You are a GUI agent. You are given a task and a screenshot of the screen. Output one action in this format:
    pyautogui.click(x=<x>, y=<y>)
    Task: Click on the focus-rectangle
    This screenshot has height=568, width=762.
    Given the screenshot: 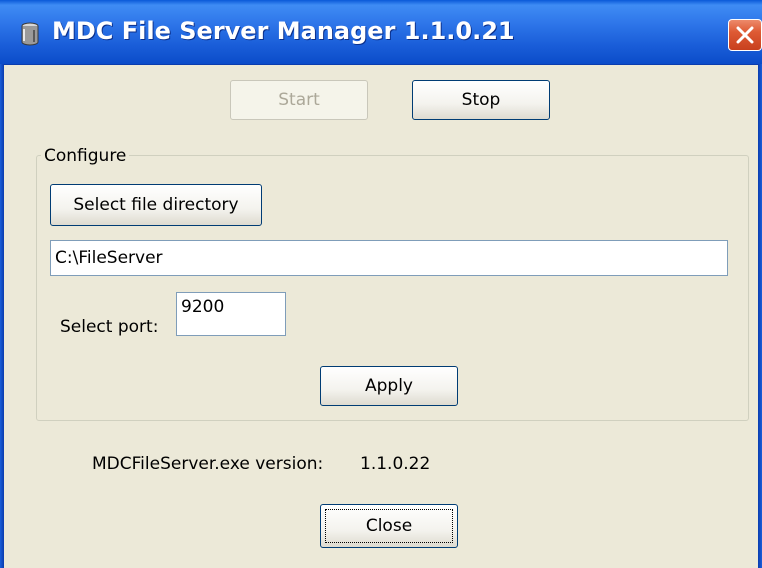 What is the action you would take?
    pyautogui.click(x=389, y=526)
    